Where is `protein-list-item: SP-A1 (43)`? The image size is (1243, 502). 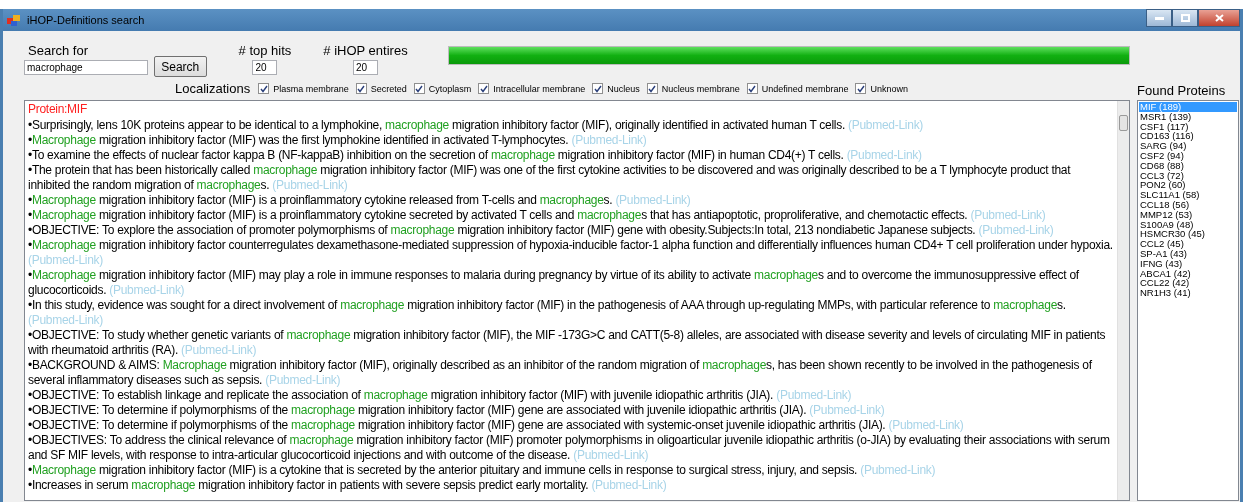
protein-list-item: SP-A1 (43) is located at coordinates (1188, 253).